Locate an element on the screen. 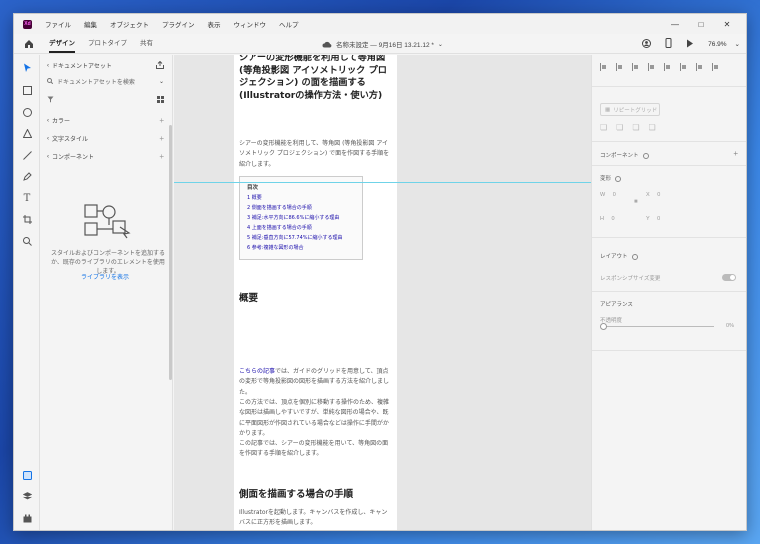 This screenshot has width=760, height=544. filter-icon is located at coordinates (50, 100).